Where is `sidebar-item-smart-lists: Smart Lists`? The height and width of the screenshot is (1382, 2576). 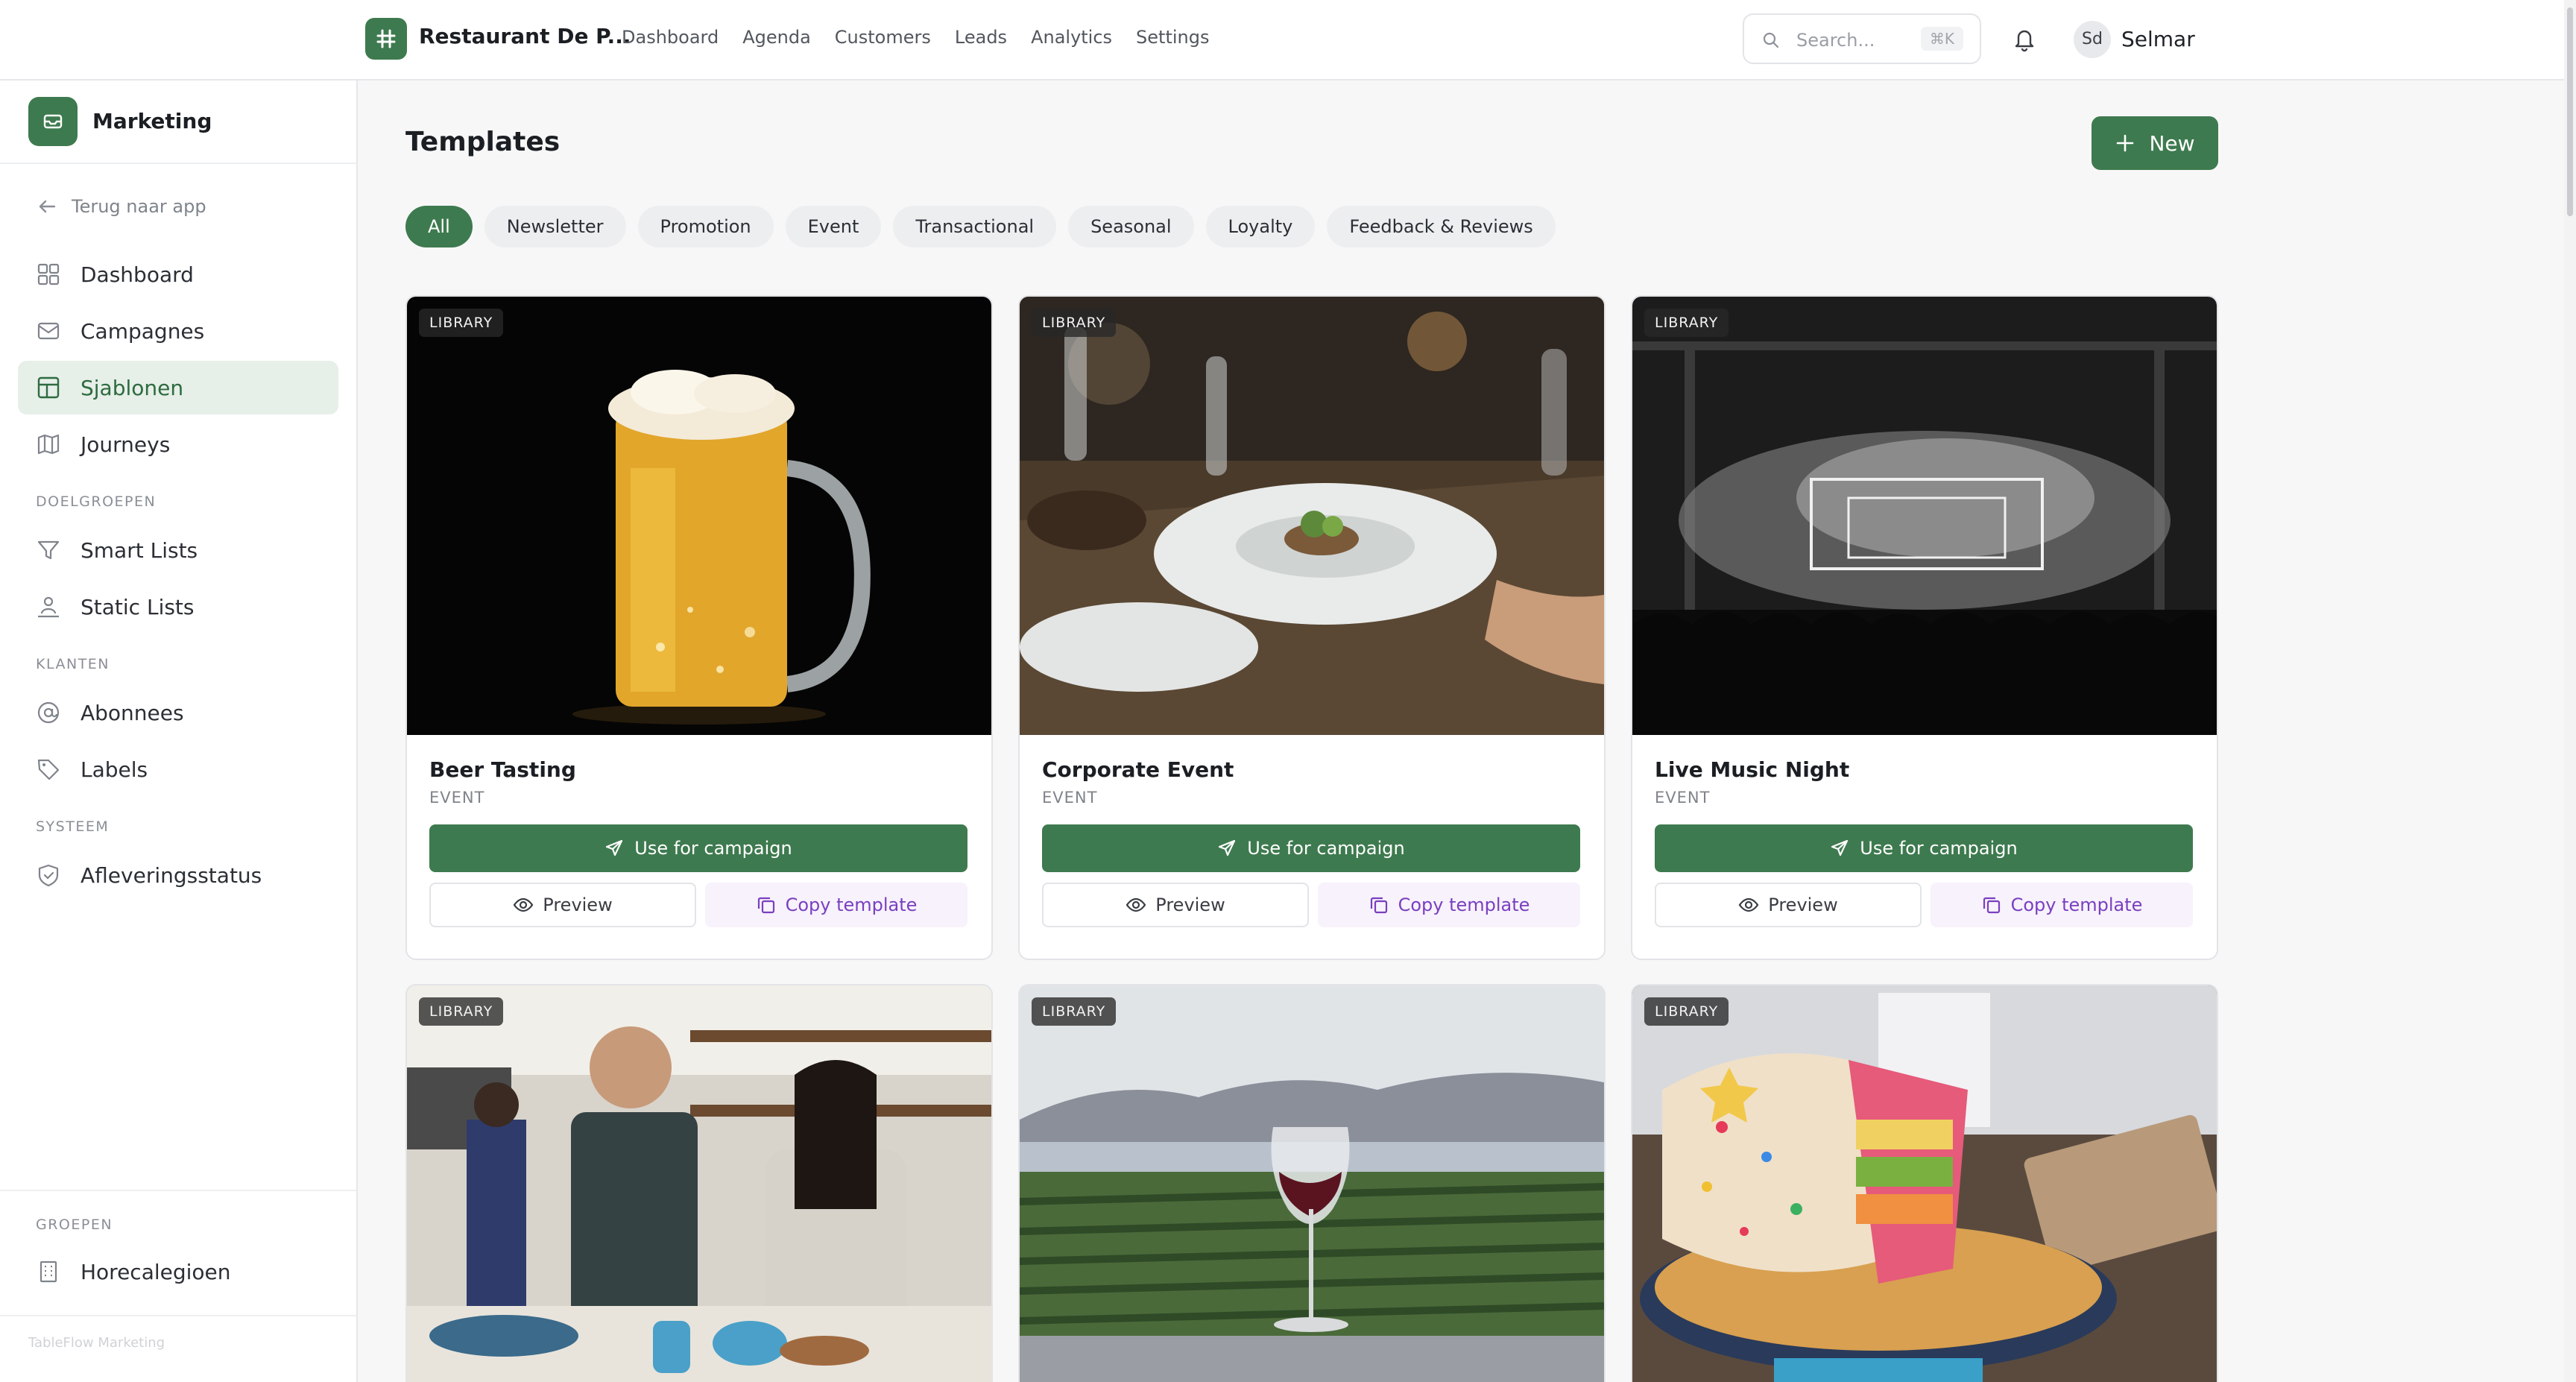
sidebar-item-smart-lists: Smart Lists is located at coordinates (178, 550).